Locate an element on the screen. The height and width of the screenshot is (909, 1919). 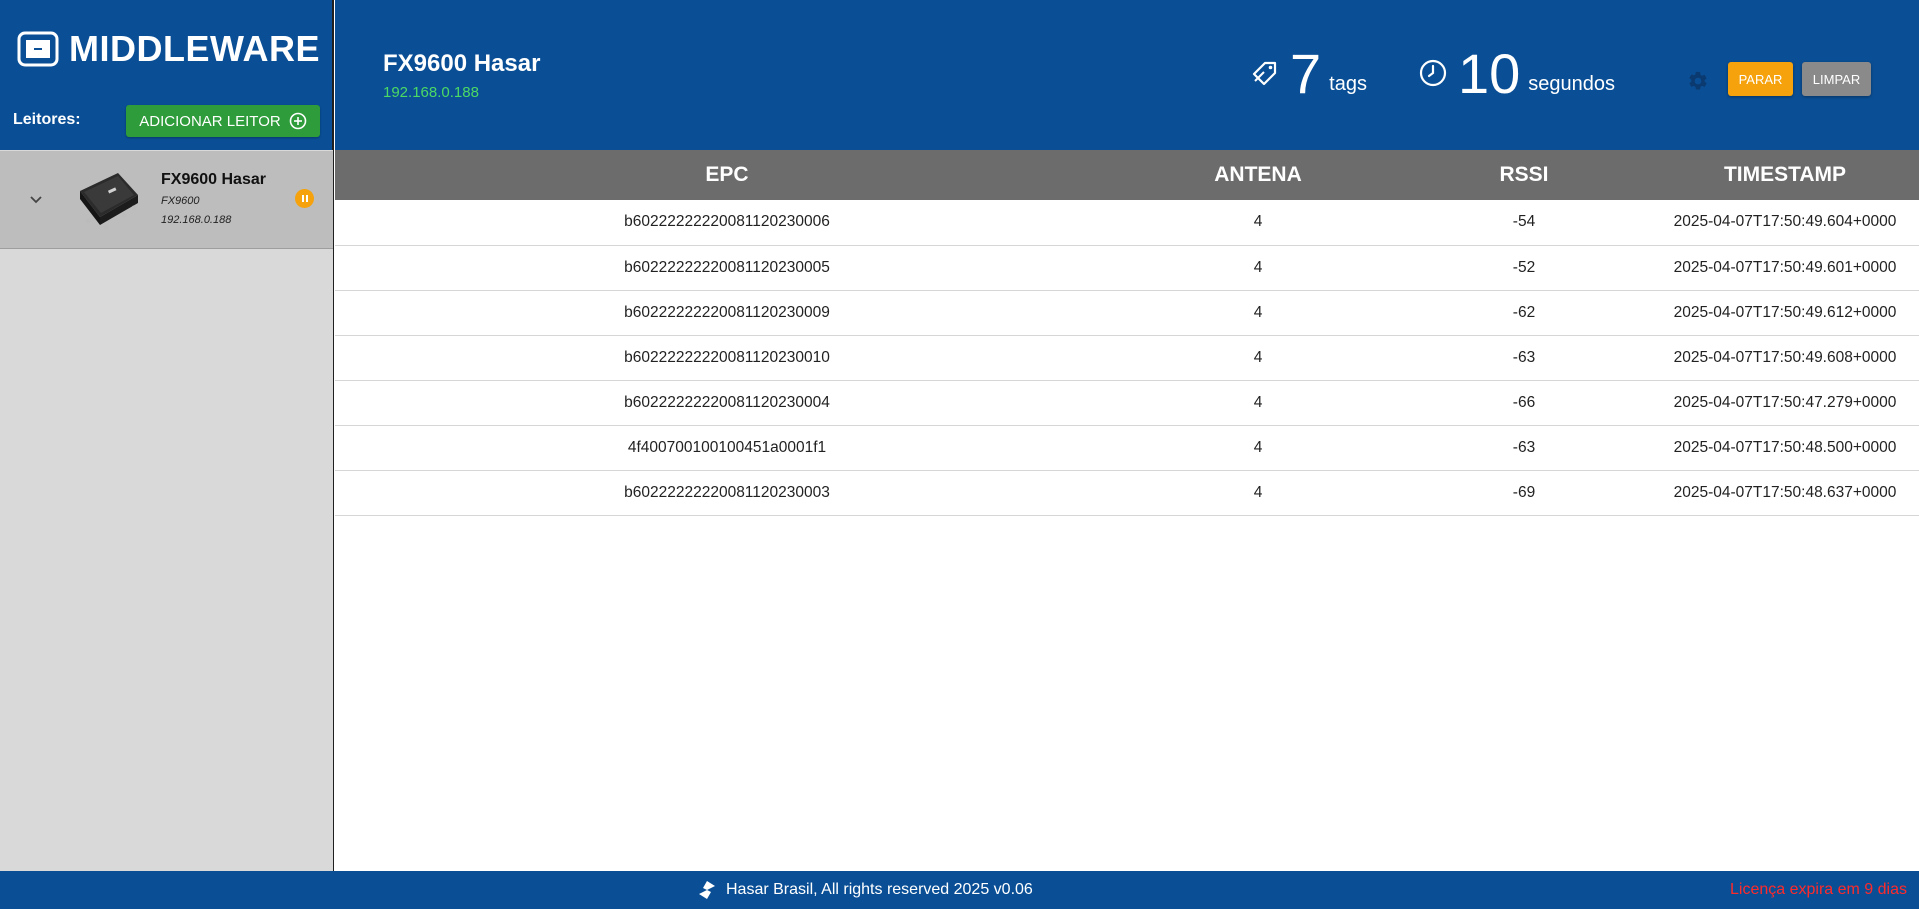
epc-cell: b60222222220081120230004 is located at coordinates (727, 403).